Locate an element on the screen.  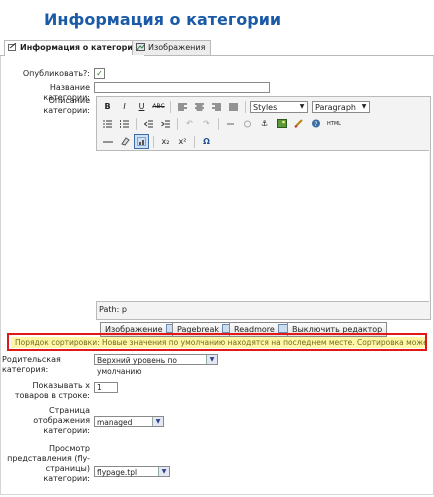
format-select: Paragraph ▼ is located at coordinates (341, 106).